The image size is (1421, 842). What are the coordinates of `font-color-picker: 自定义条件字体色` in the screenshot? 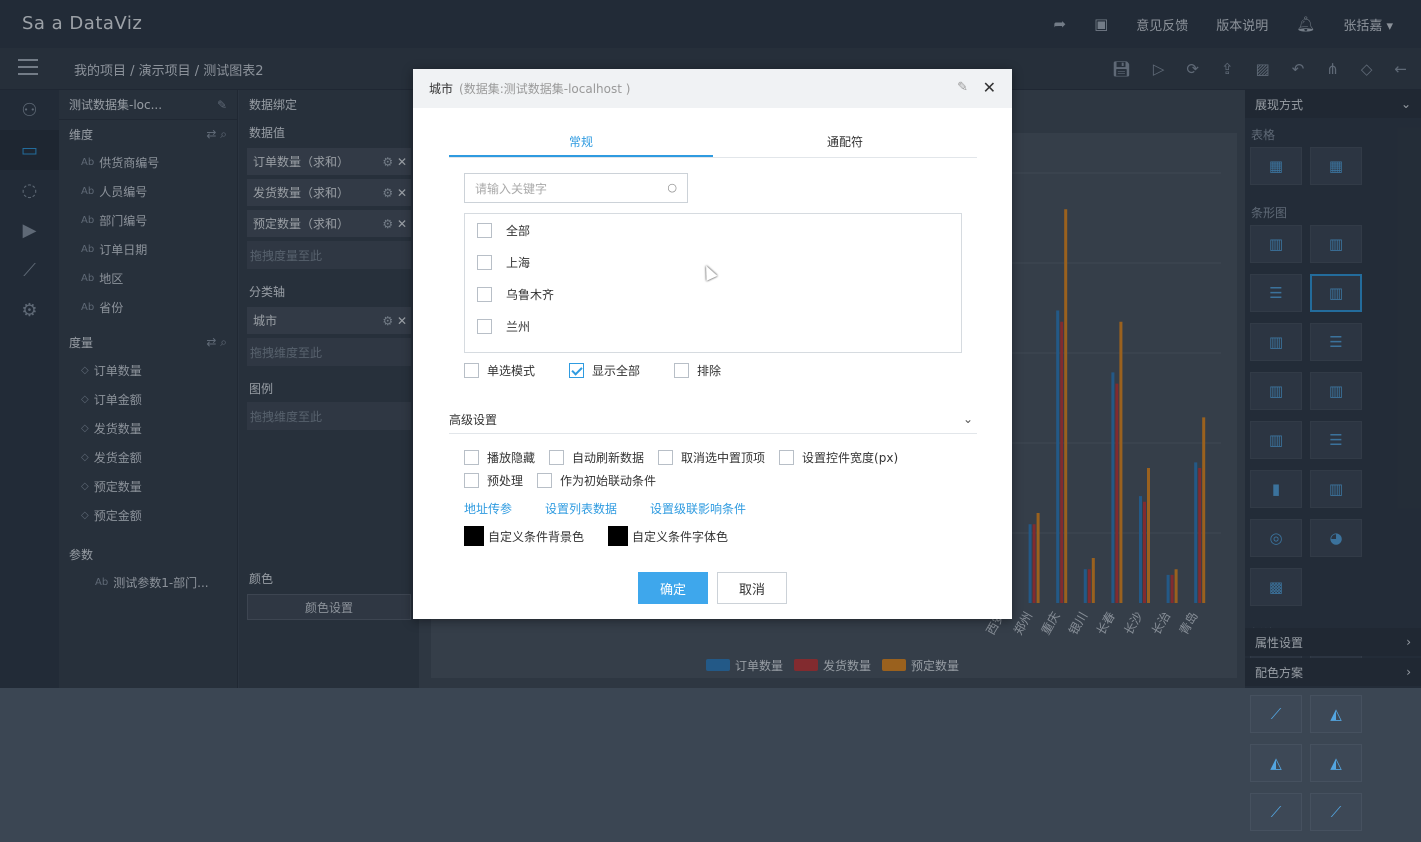 It's located at (668, 536).